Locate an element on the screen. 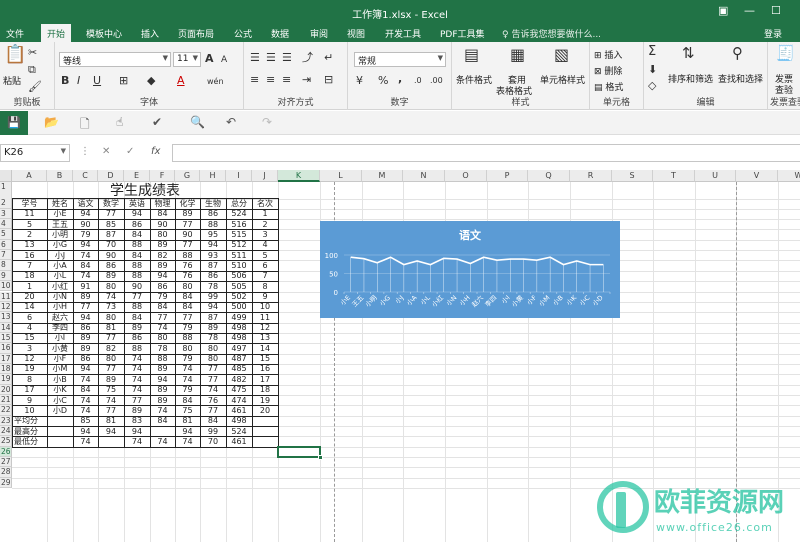 The height and width of the screenshot is (543, 800). data-cell: 485 is located at coordinates (239, 369).